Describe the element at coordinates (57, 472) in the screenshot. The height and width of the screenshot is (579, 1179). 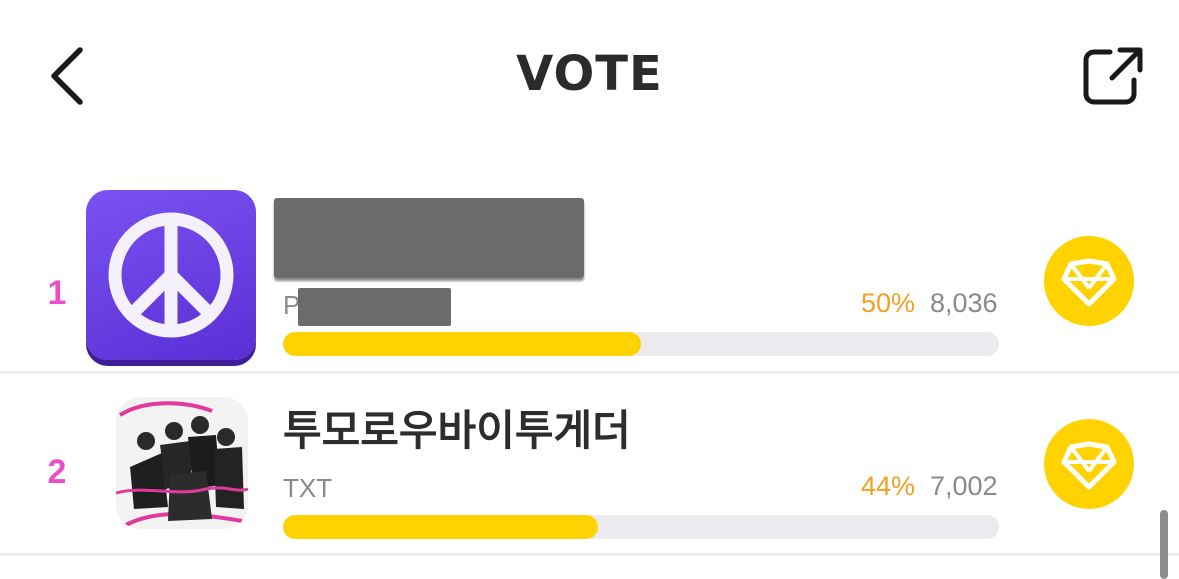
I see `rank-number: 2` at that location.